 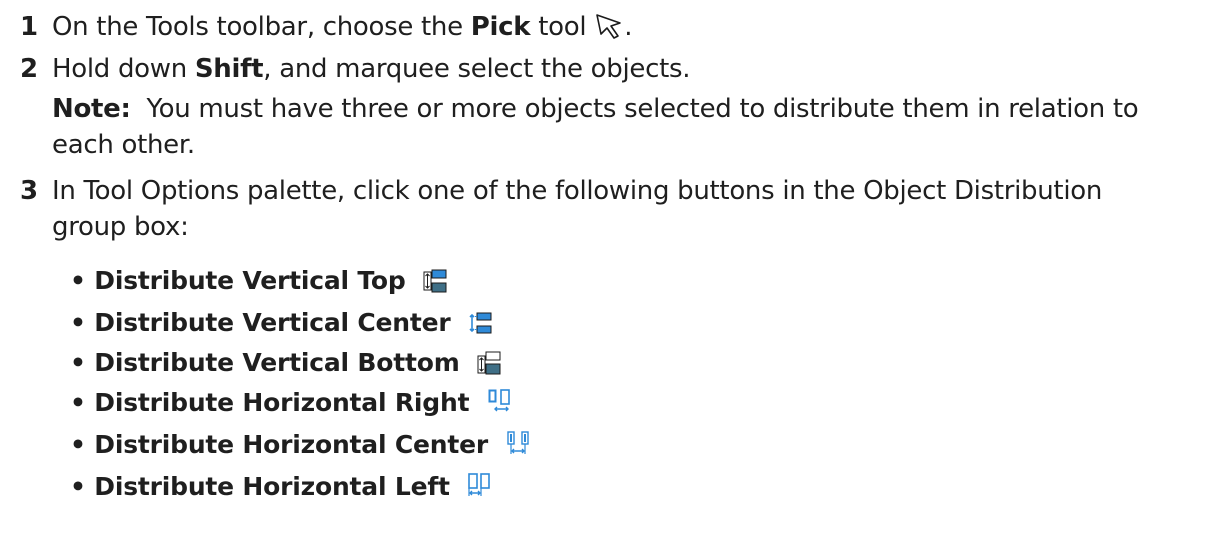 What do you see at coordinates (519, 444) in the screenshot?
I see `distribute-horizontal-center-icon` at bounding box center [519, 444].